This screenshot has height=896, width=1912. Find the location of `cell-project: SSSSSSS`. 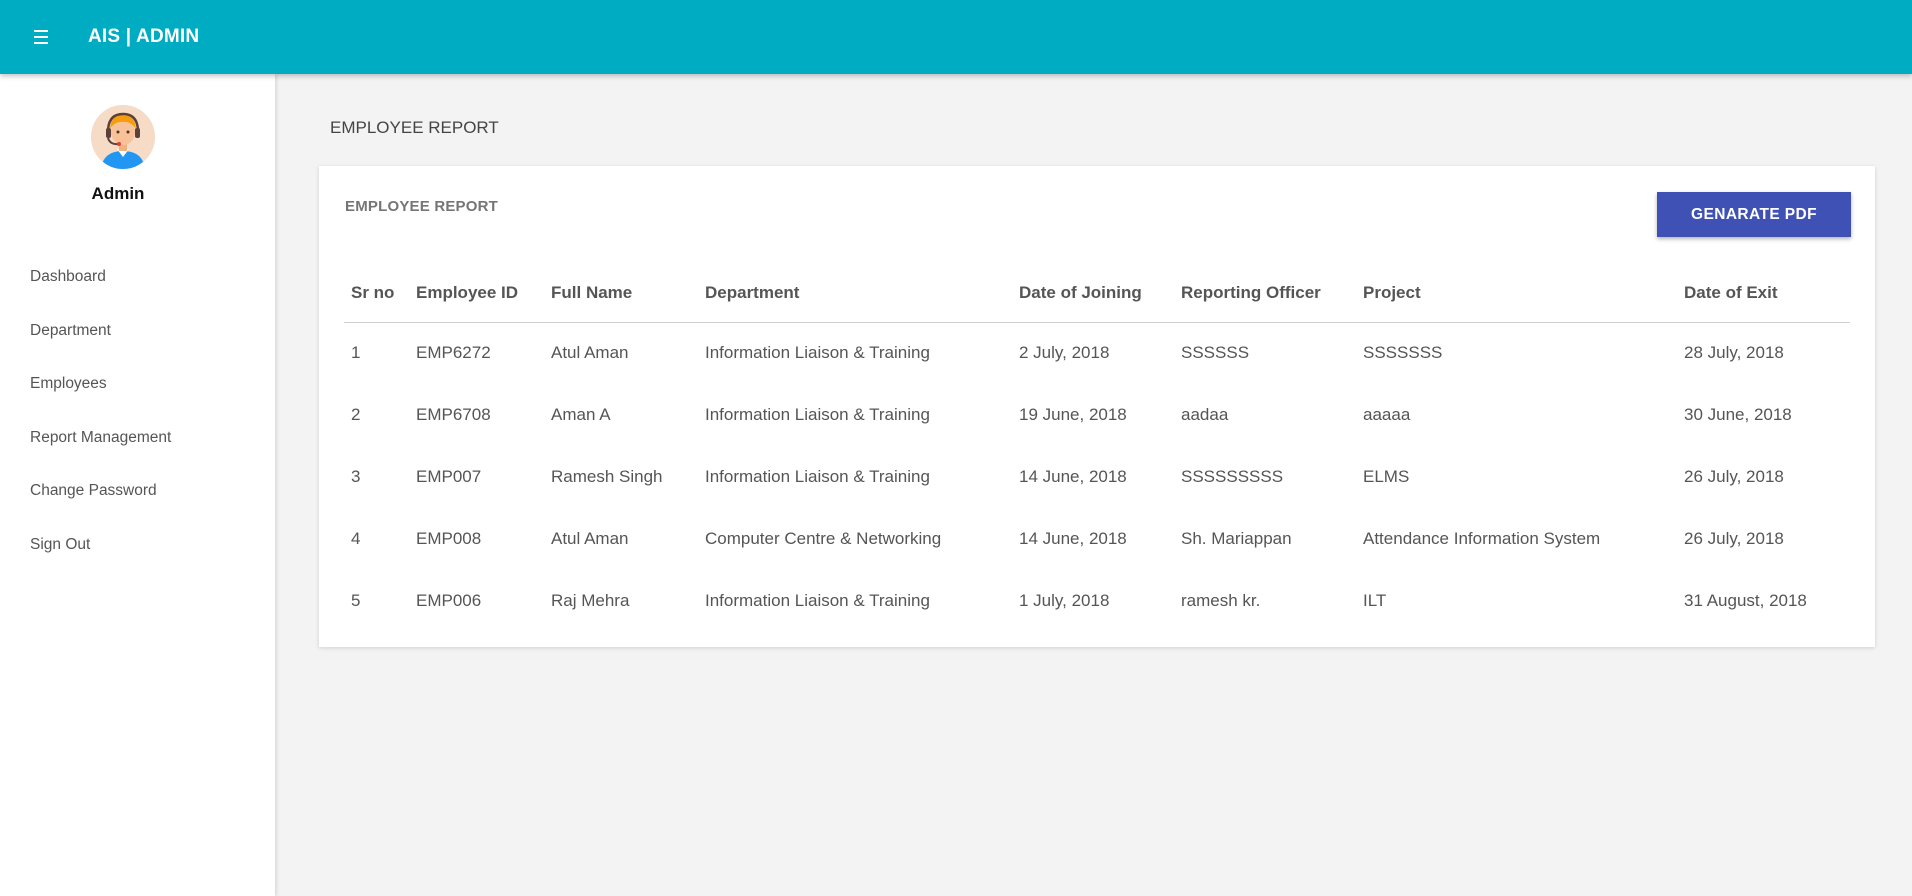

cell-project: SSSSSSS is located at coordinates (1403, 353).